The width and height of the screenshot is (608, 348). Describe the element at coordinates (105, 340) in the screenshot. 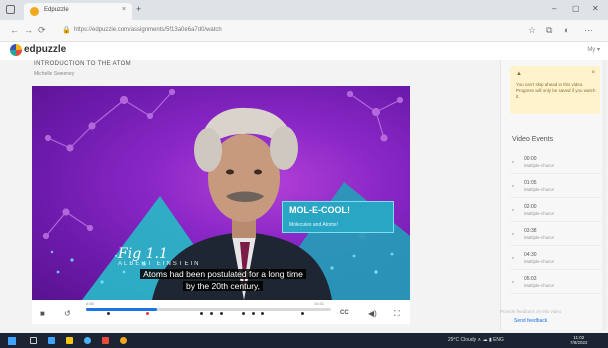

I see `chrome-icon` at that location.